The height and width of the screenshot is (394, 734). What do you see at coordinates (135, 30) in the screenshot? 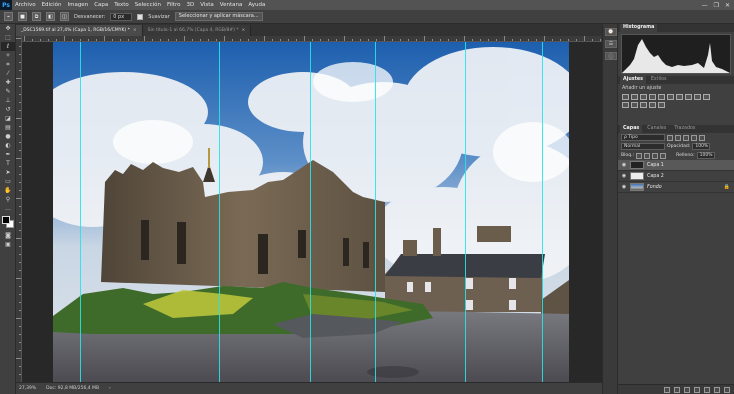
I see `close-tab-icon: ×` at bounding box center [135, 30].